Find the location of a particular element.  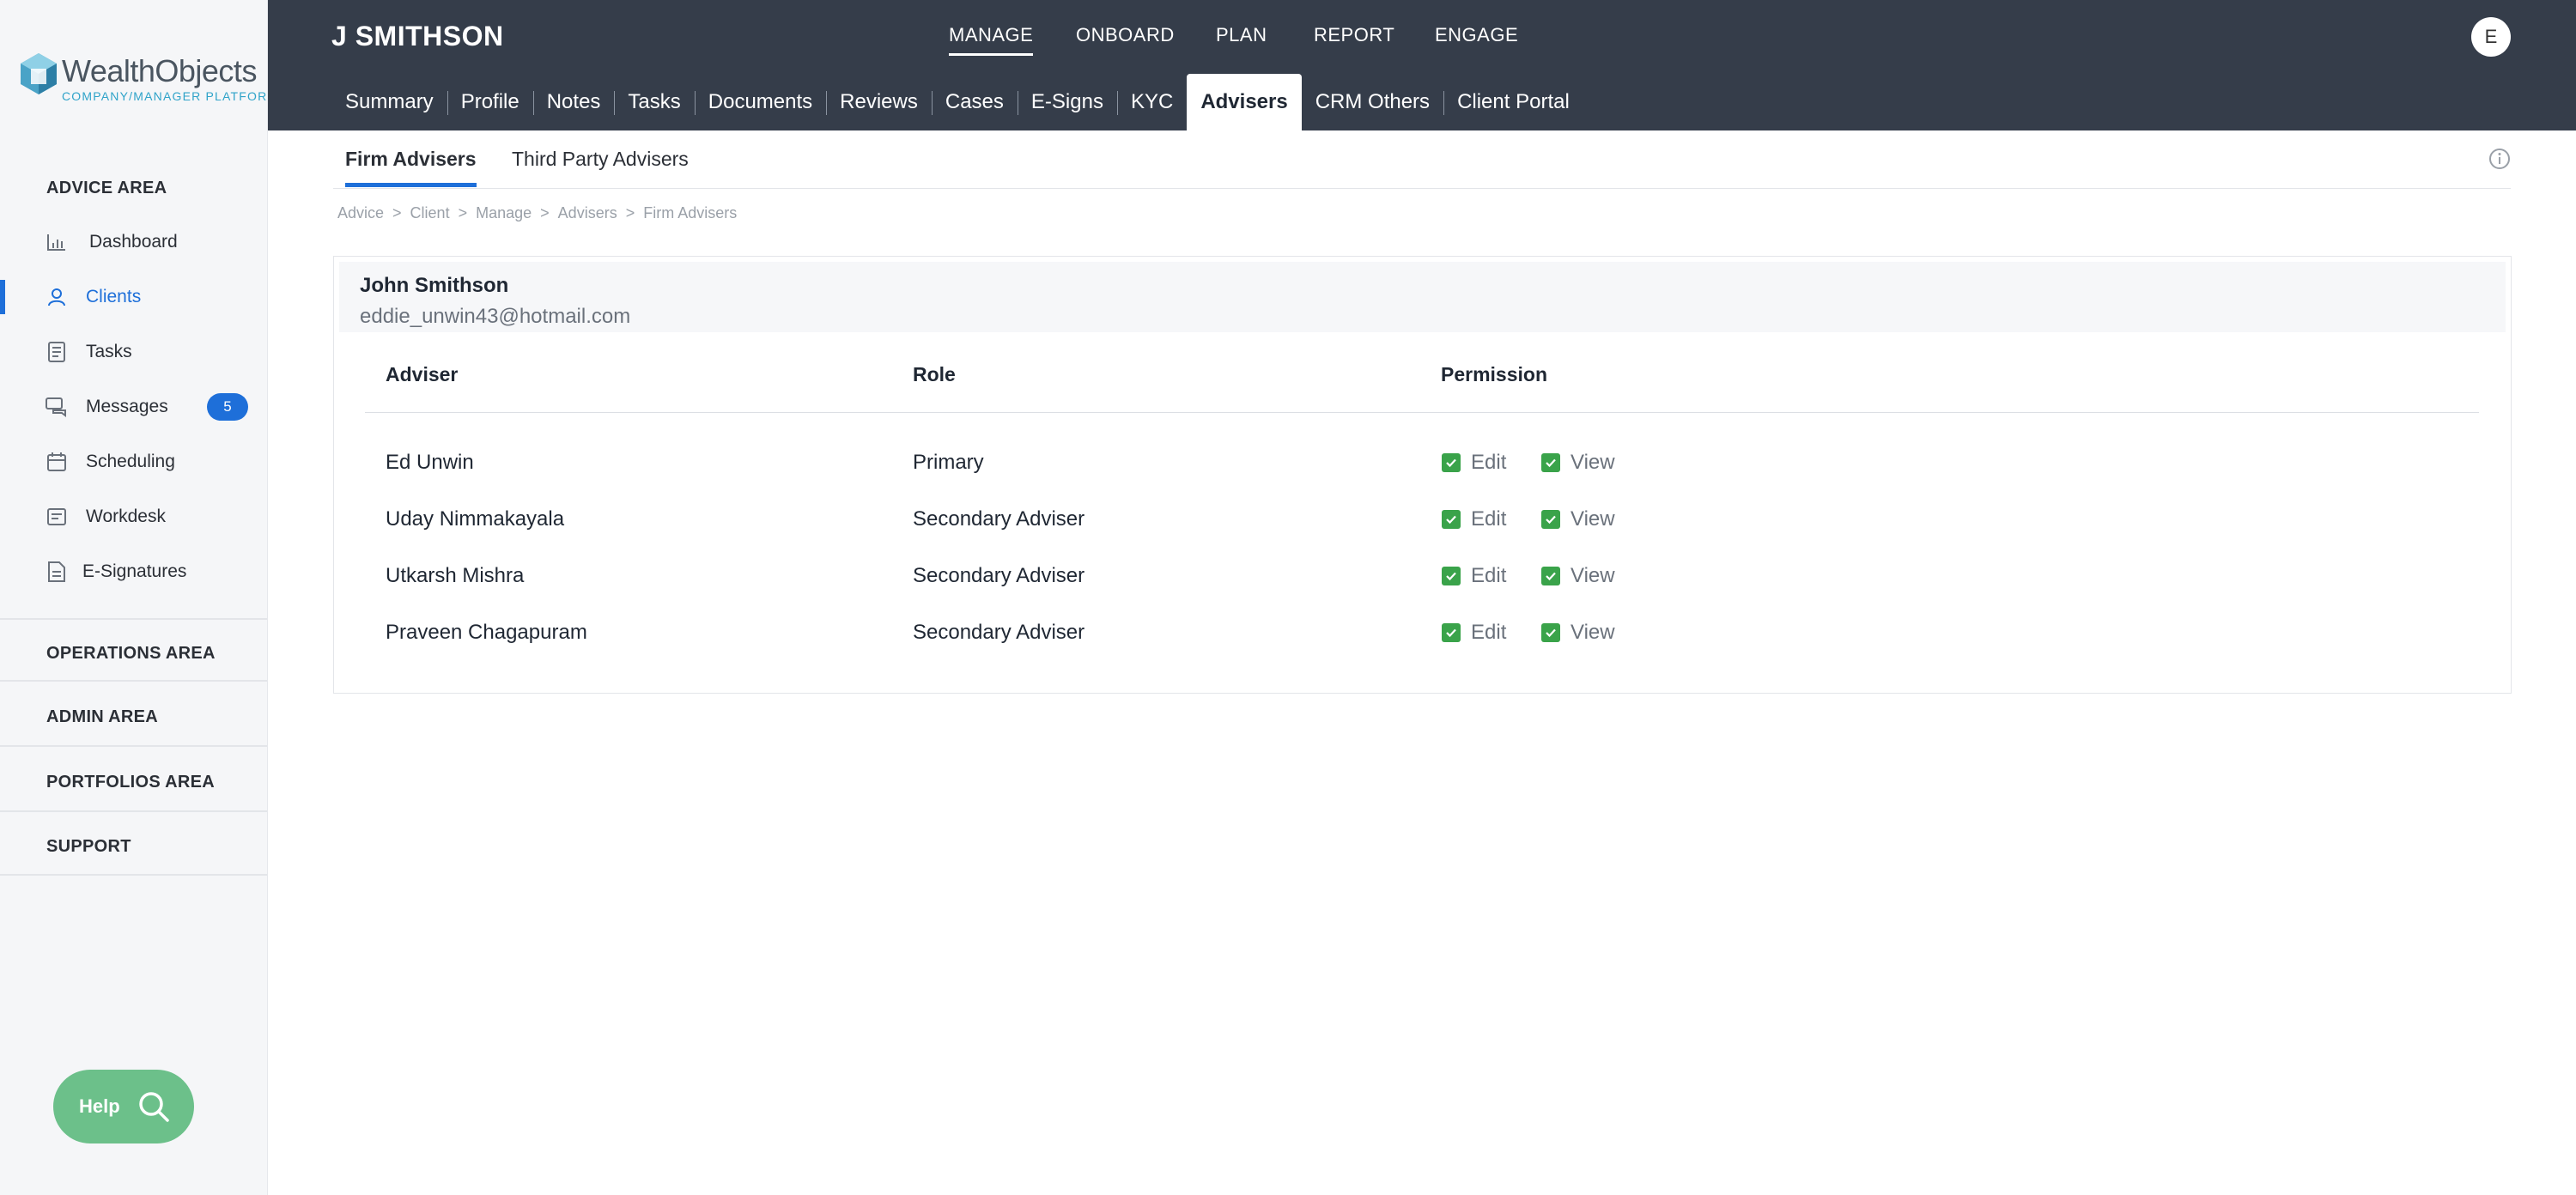

tab-kyc: KYC is located at coordinates (1151, 102).